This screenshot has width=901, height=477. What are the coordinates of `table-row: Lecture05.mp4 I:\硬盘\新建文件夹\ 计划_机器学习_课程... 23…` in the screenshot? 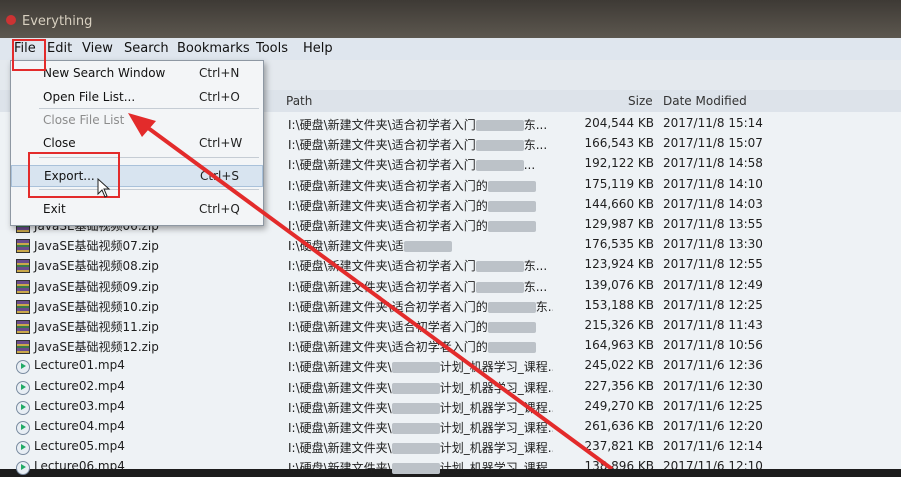 It's located at (450, 447).